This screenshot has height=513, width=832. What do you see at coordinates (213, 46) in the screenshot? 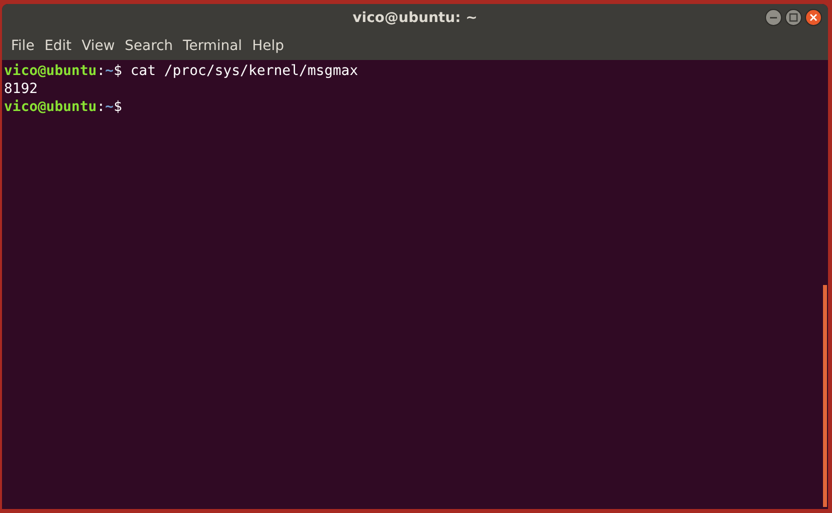
I see `menu-item: Terminal` at bounding box center [213, 46].